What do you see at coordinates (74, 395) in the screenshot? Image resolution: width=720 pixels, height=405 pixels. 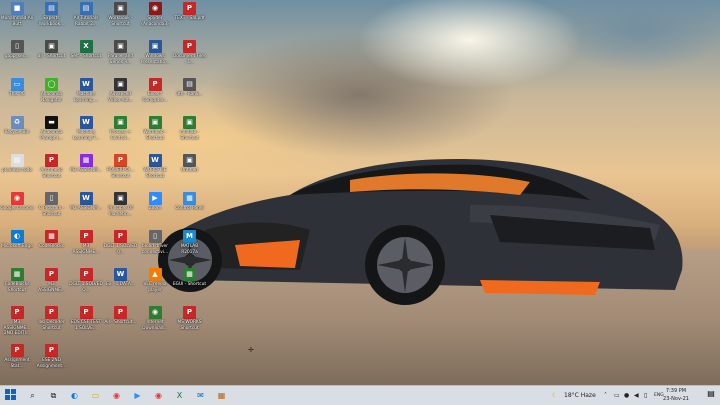 I see `edge-icon: ◐` at bounding box center [74, 395].